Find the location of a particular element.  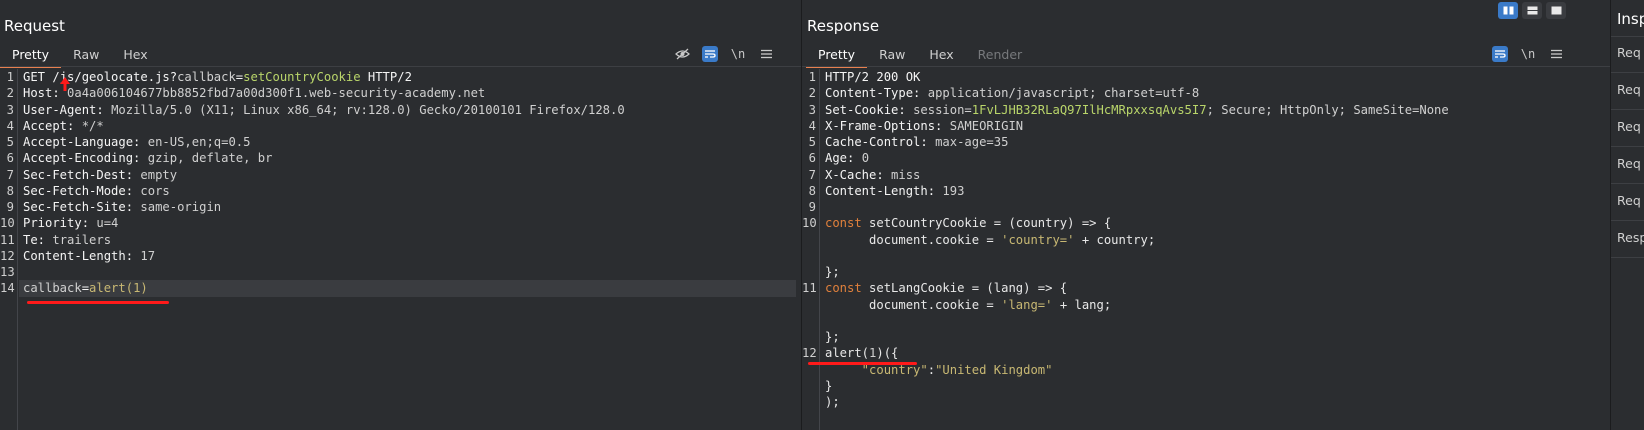

request-tabs: Pretty Raw Hex is located at coordinates (80, 56).